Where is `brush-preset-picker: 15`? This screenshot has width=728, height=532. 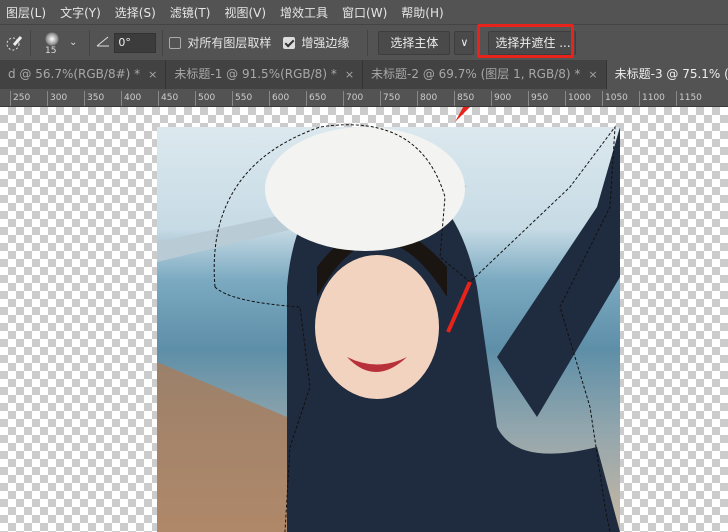
brush-preset-picker: 15 is located at coordinates (53, 43).